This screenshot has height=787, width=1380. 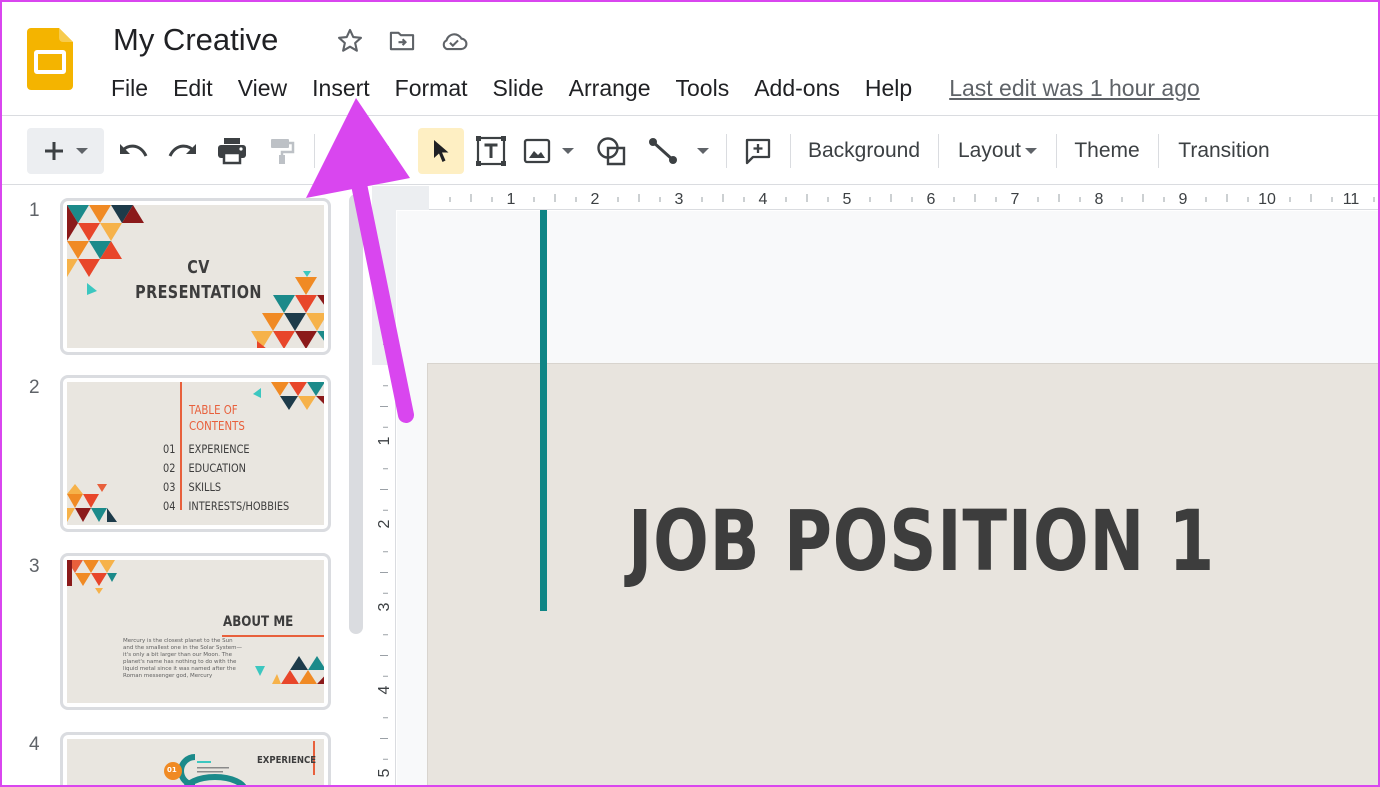 I want to click on menu-slide: Slide, so click(x=518, y=88).